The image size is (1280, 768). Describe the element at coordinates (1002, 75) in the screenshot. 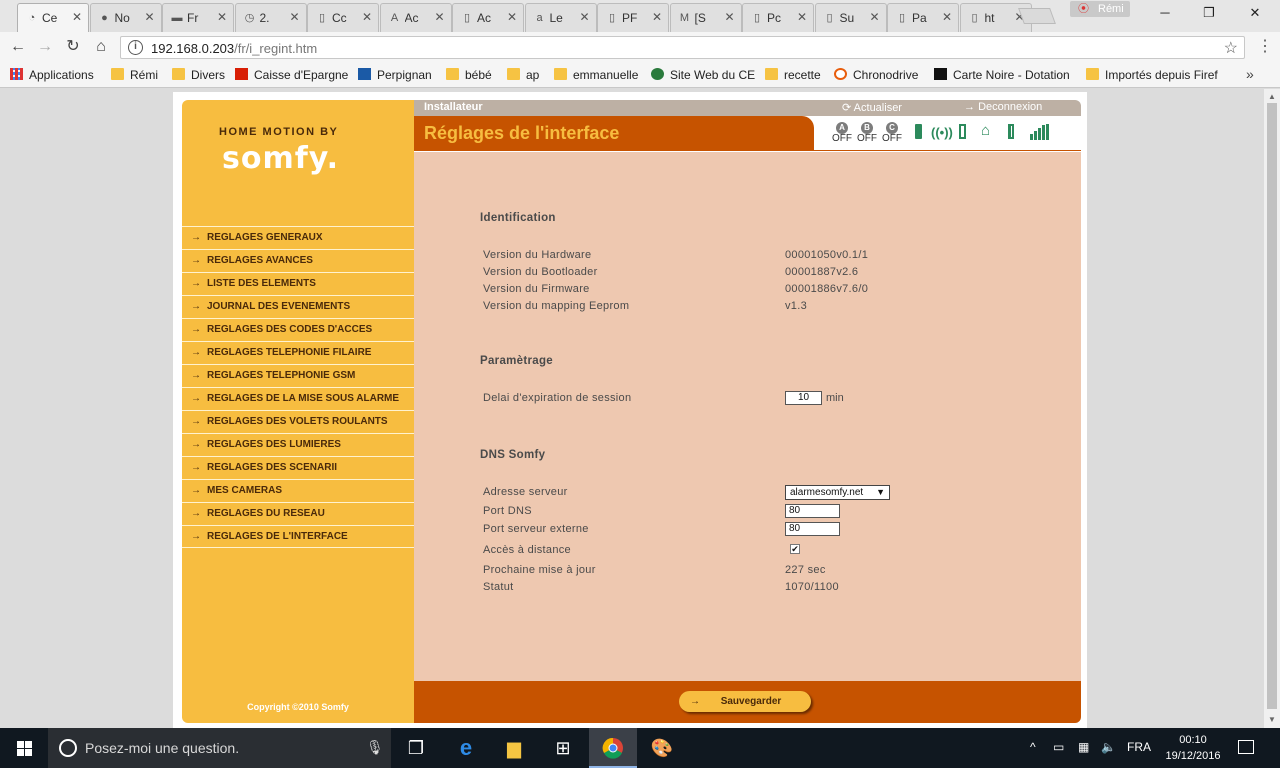

I see `bookmark-item: Carte Noire - Dotation` at that location.